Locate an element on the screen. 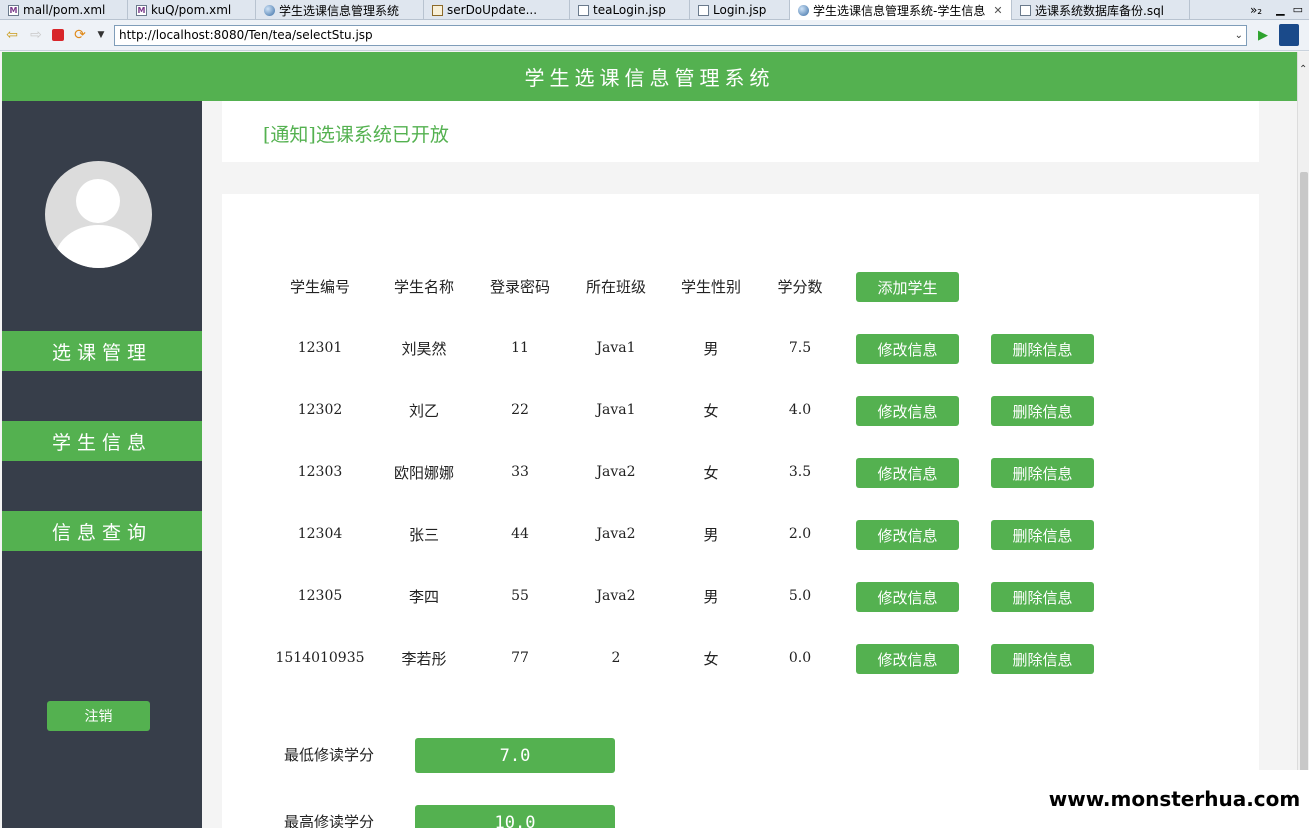 This screenshot has height=828, width=1309. close-icon: ✕ is located at coordinates (997, 10).